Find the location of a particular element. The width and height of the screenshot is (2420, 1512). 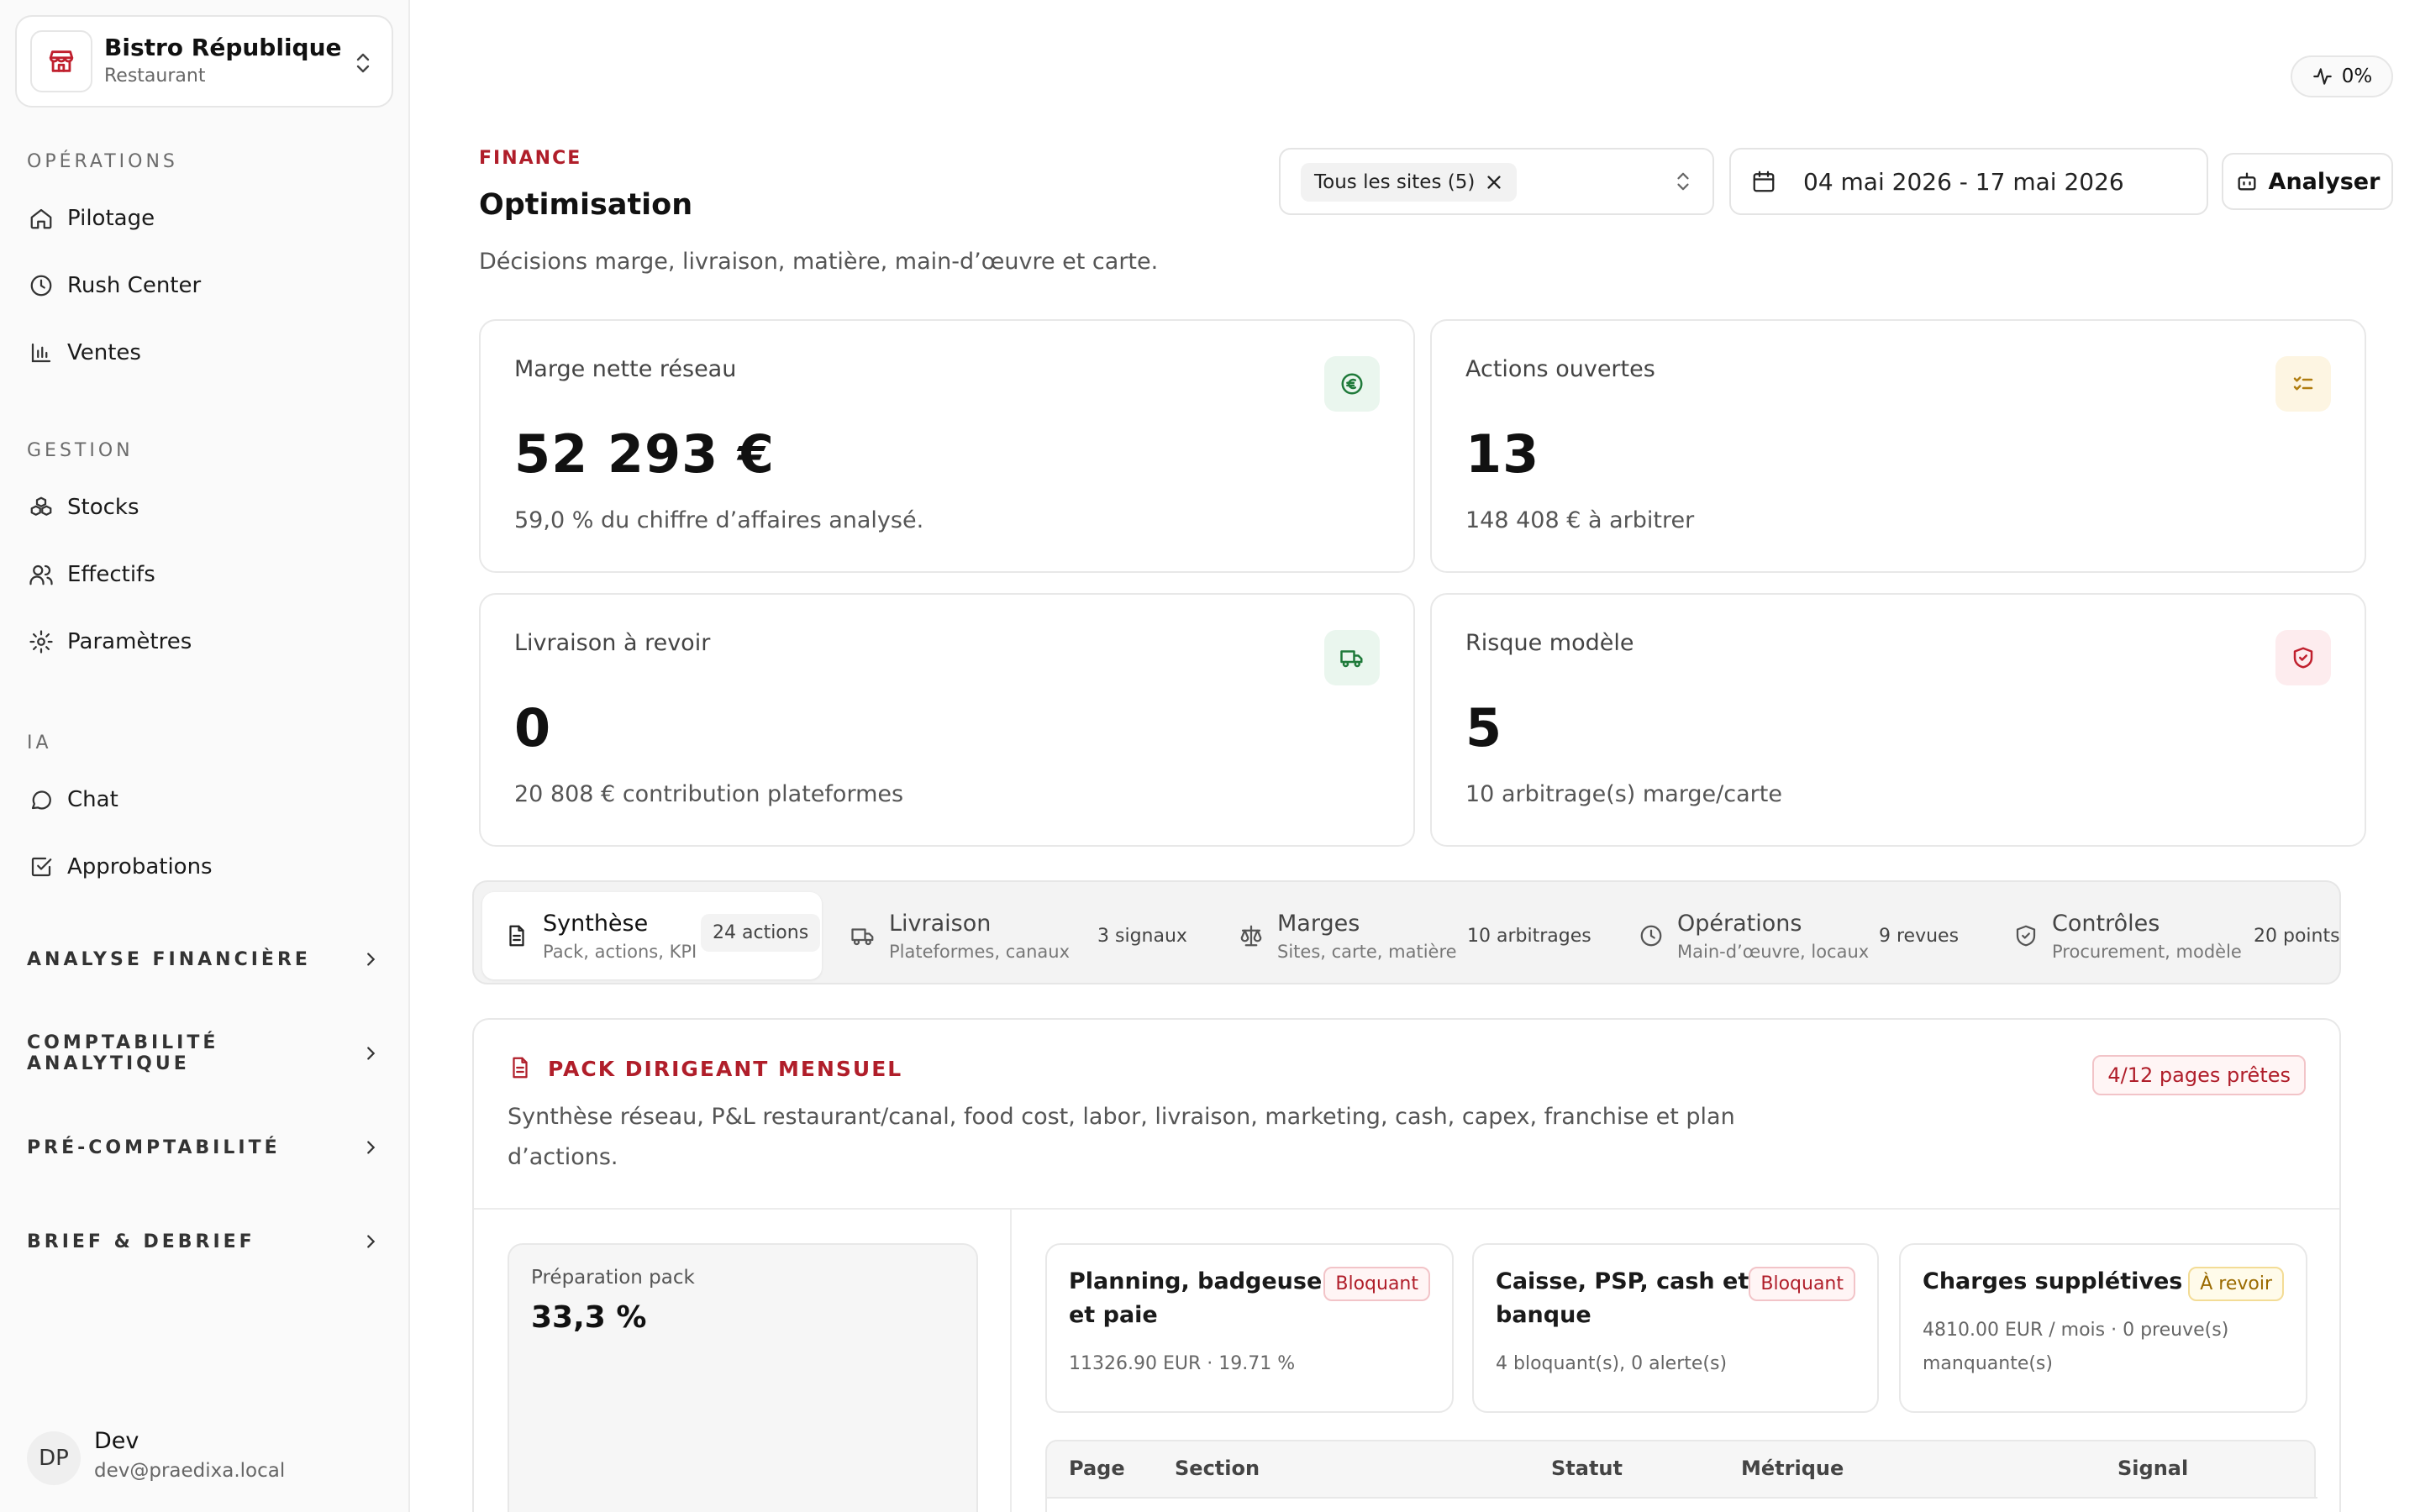

analyze-button: Analyser is located at coordinates (2307, 181).